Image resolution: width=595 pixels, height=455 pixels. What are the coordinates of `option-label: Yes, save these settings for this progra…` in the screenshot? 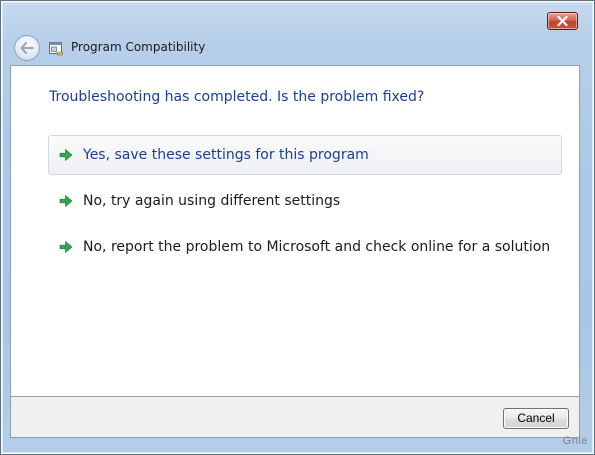 It's located at (226, 155).